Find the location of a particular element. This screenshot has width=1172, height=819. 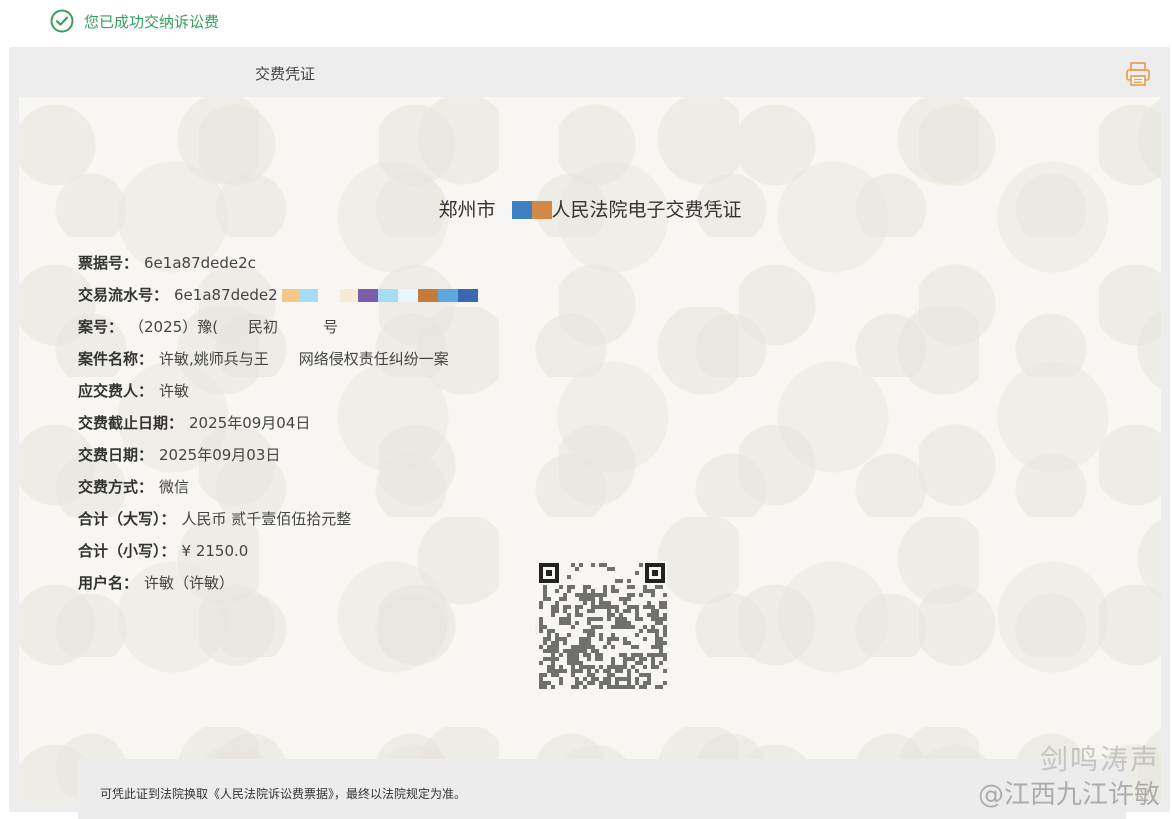

field-label: 案号： is located at coordinates (101, 327).